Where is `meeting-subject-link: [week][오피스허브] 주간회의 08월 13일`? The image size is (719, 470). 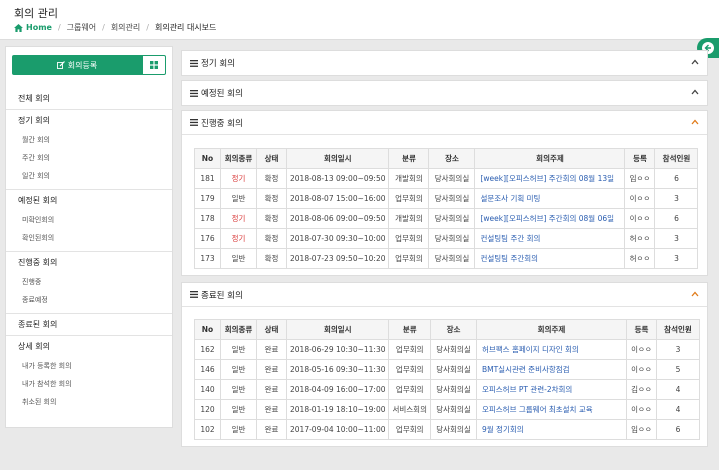 meeting-subject-link: [week][오피스허브] 주간회의 08월 13일 is located at coordinates (550, 178).